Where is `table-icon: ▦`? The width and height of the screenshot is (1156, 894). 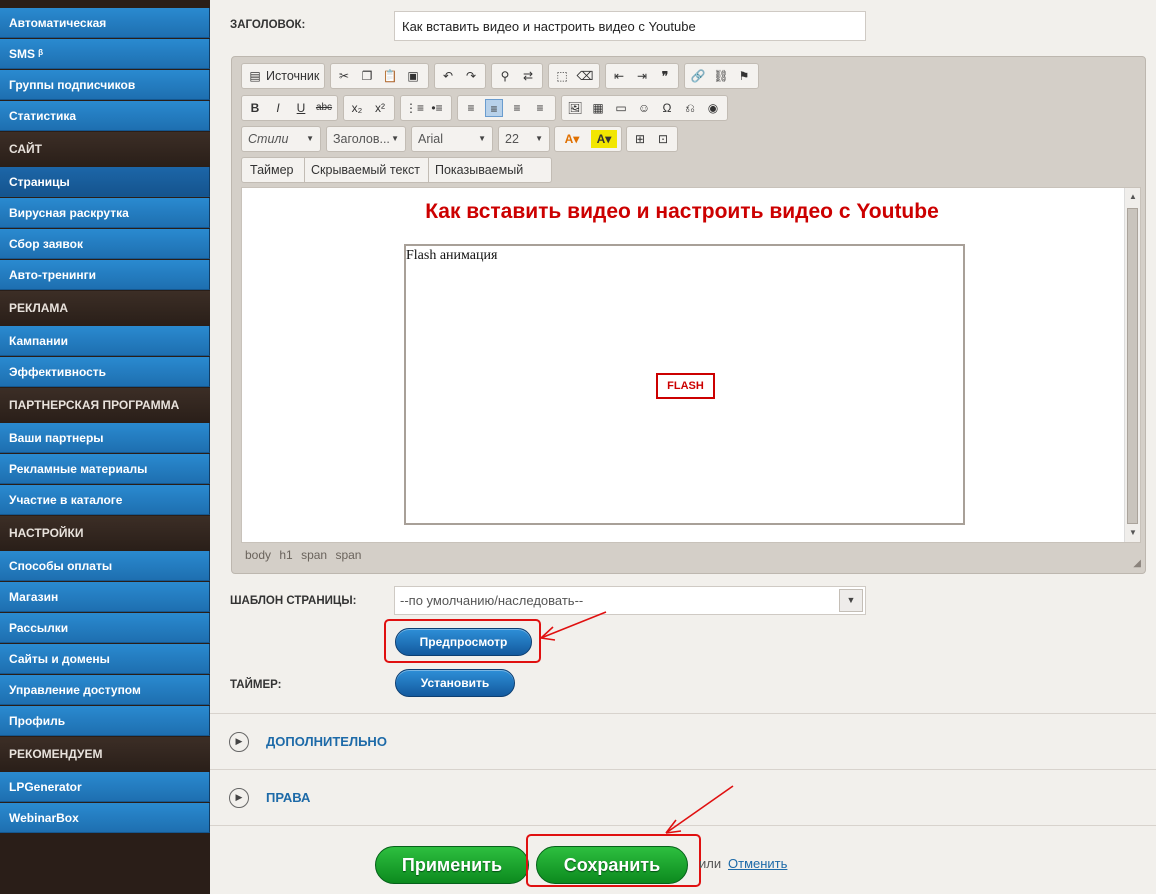
table-icon: ▦ is located at coordinates (598, 108).